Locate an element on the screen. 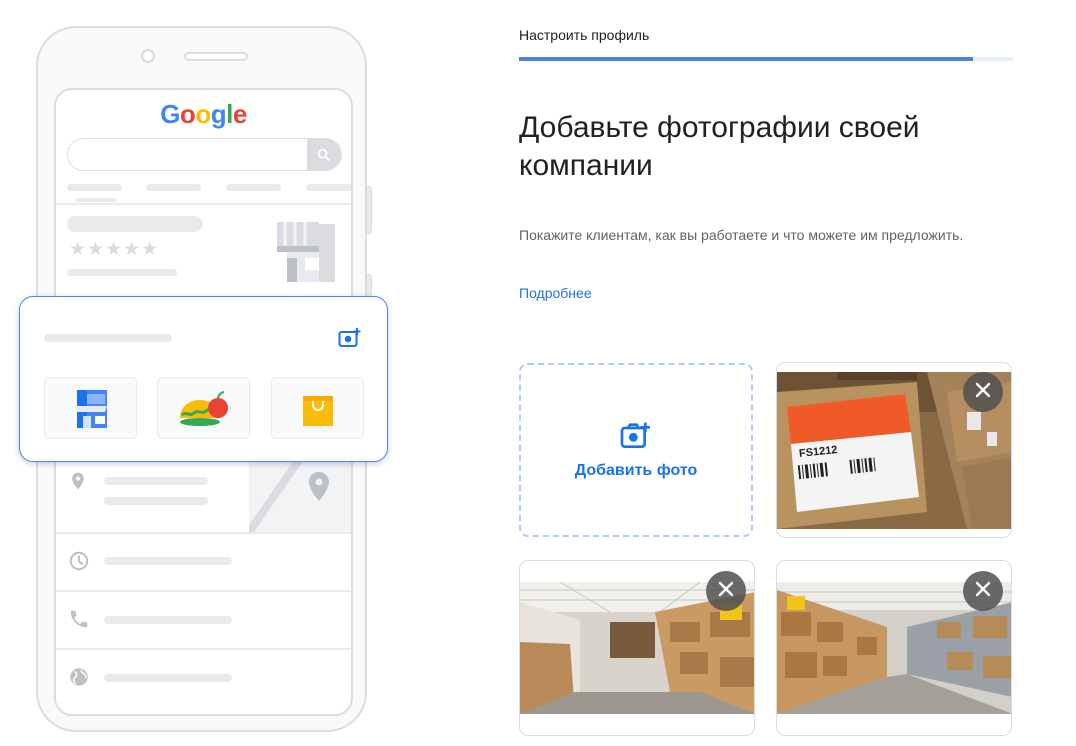 This screenshot has width=1076, height=746. search-icon is located at coordinates (324, 154).